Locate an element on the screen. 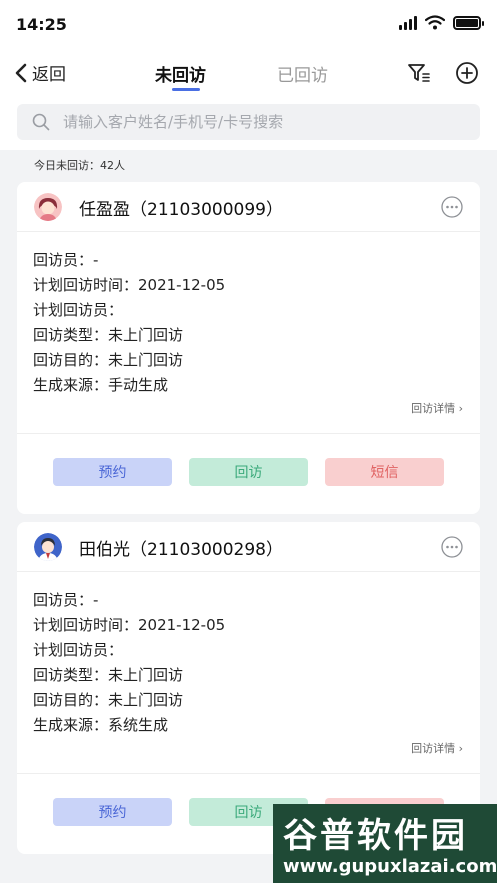 The image size is (497, 883). wifi-icon is located at coordinates (435, 22).